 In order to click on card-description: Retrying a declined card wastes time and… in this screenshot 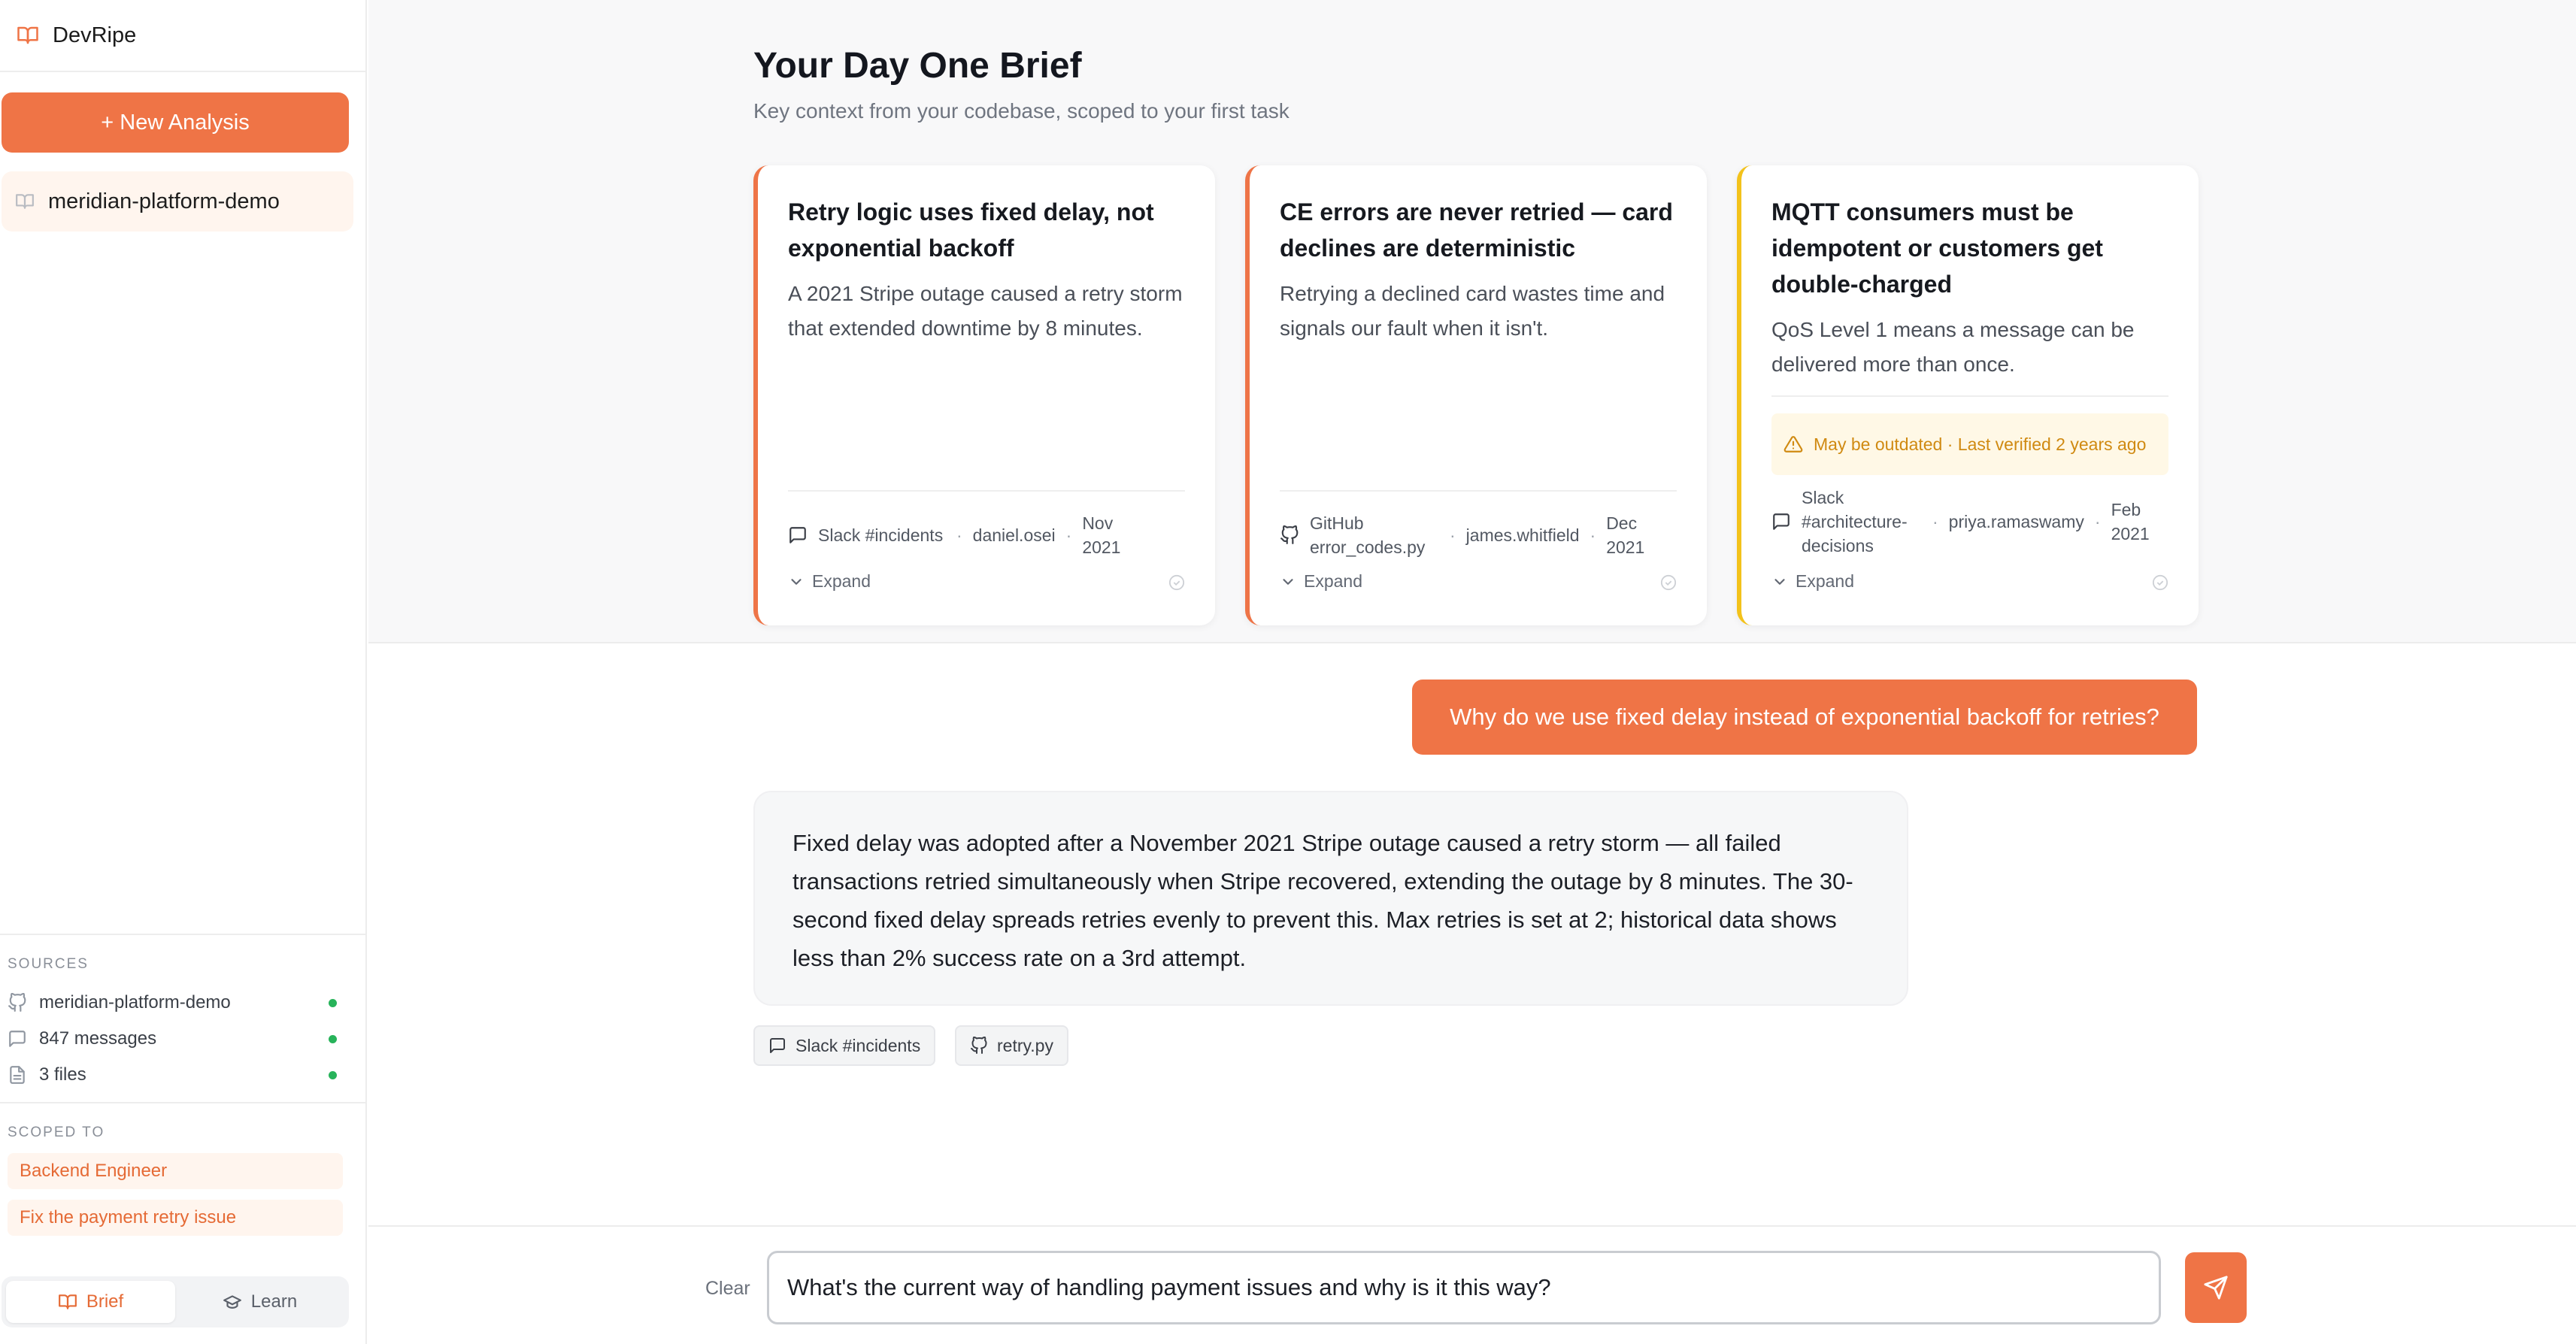, I will do `click(1472, 311)`.